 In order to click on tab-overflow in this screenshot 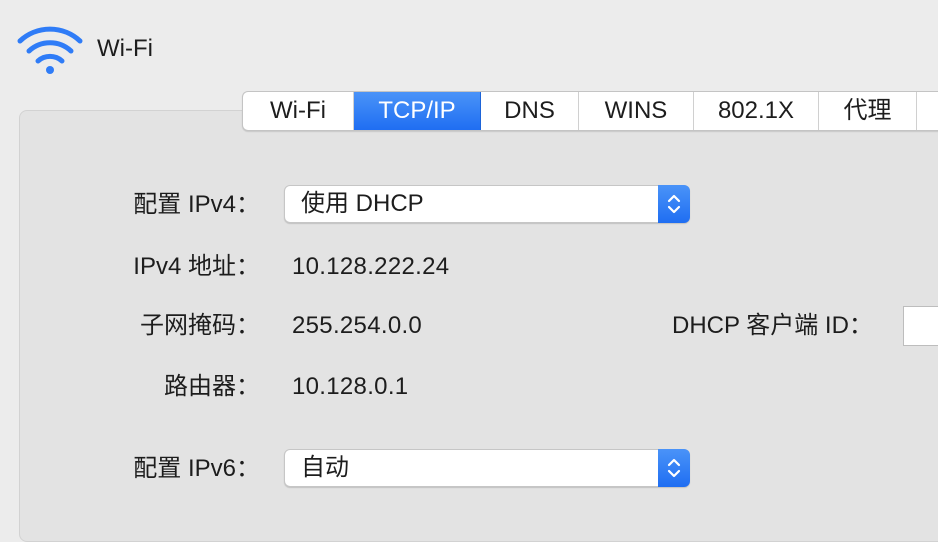, I will do `click(927, 111)`.